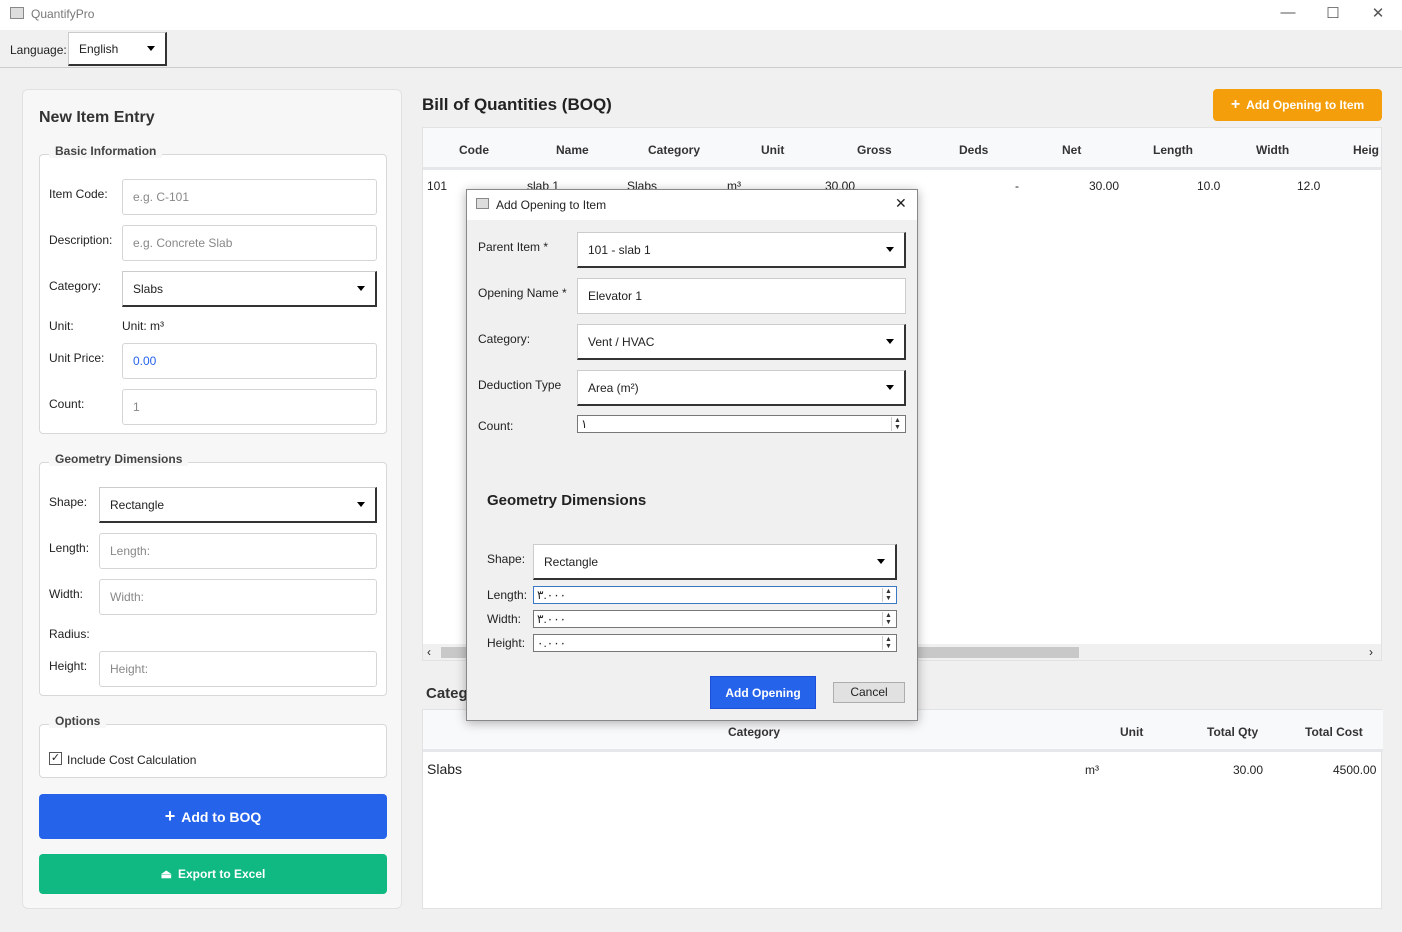  What do you see at coordinates (1355, 770) in the screenshot?
I see `cell: 4500.00` at bounding box center [1355, 770].